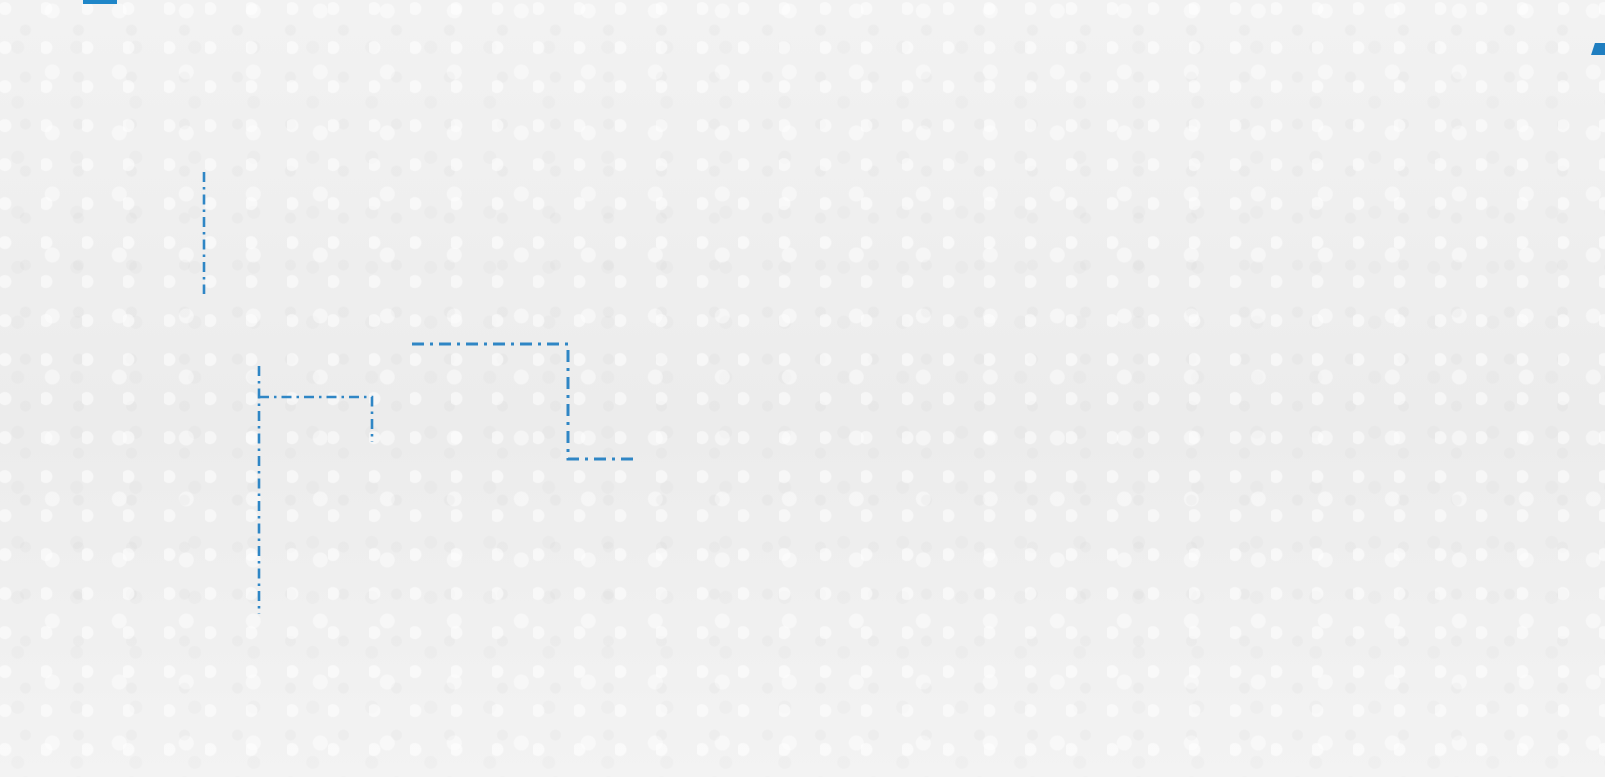  I want to click on top-right-edge-mark, so click(1598, 49).